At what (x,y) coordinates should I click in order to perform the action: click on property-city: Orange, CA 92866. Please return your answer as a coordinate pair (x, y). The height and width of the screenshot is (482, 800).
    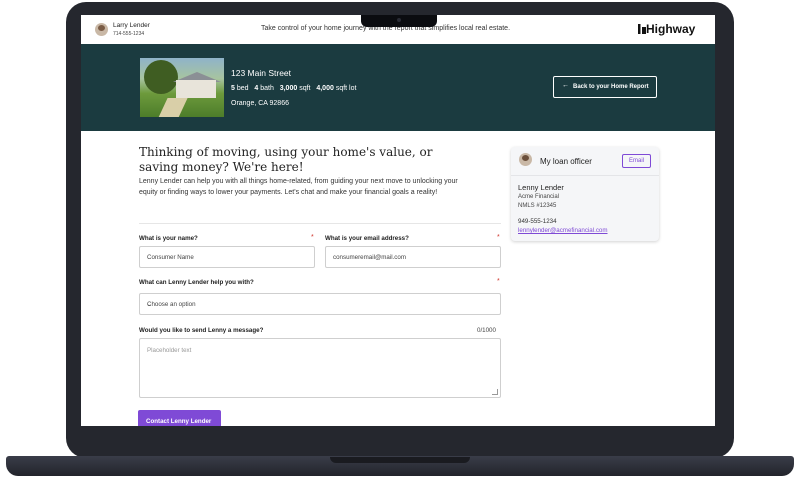
    Looking at the image, I should click on (260, 103).